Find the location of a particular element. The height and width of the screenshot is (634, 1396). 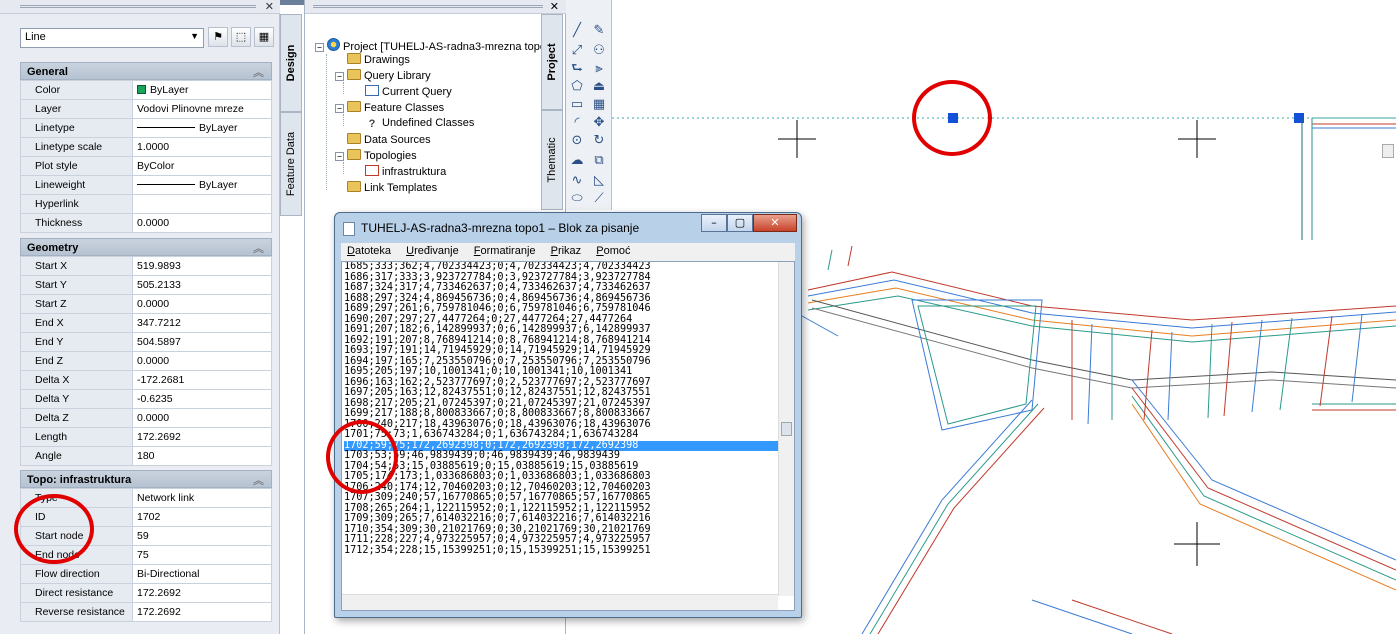

mirror-icon: ⫸ is located at coordinates (599, 69).